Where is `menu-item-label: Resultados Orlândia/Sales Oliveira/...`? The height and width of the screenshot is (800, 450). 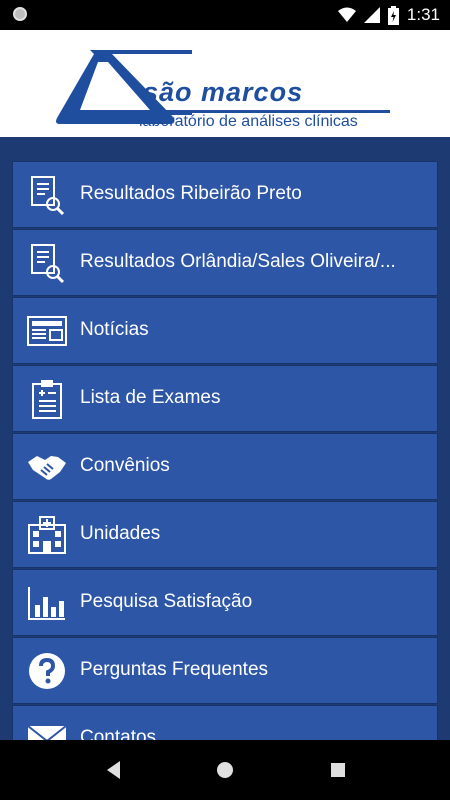
menu-item-label: Resultados Orlândia/Sales Oliveira/... is located at coordinates (238, 261).